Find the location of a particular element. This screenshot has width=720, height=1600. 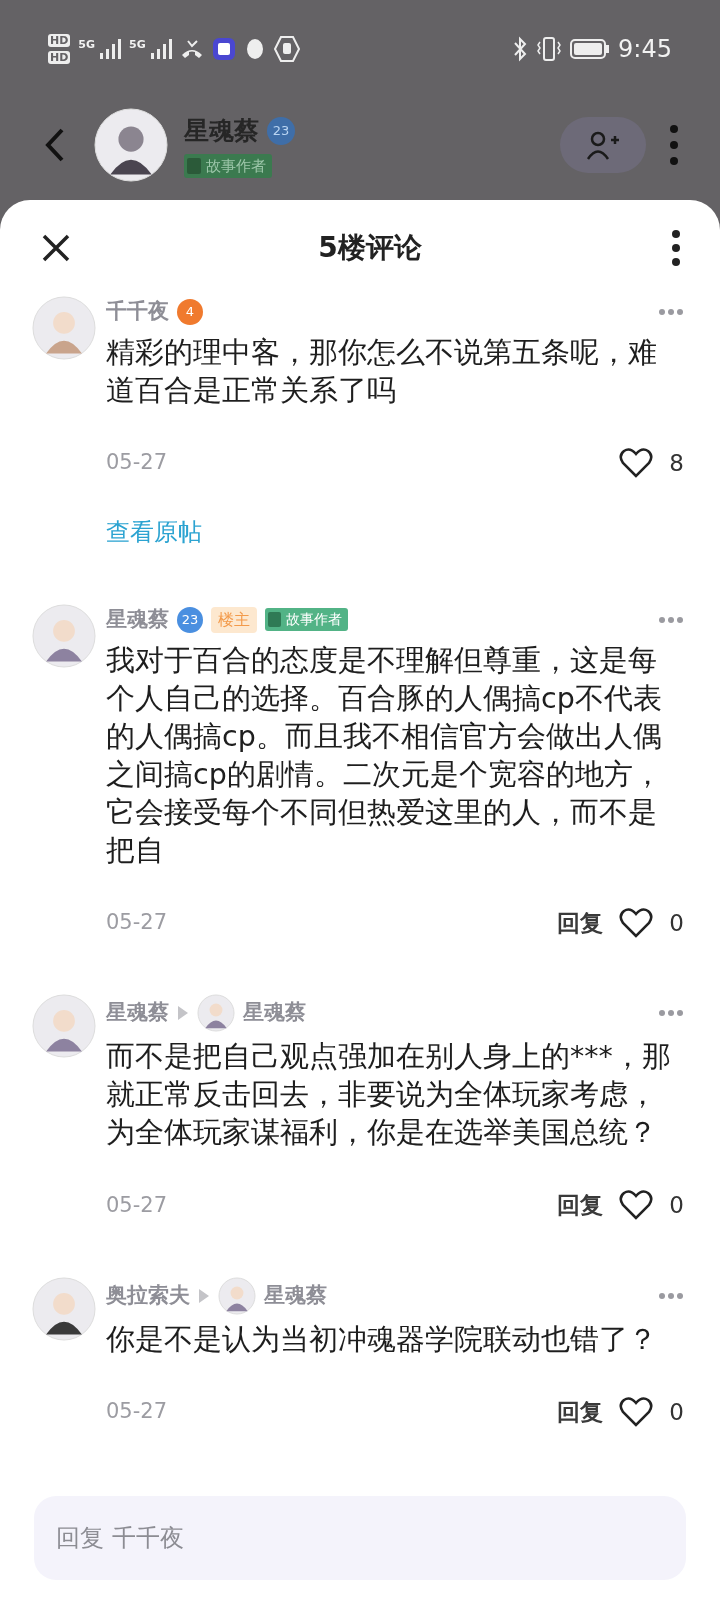

reply-input: 回复 千千夜 is located at coordinates (360, 1538).